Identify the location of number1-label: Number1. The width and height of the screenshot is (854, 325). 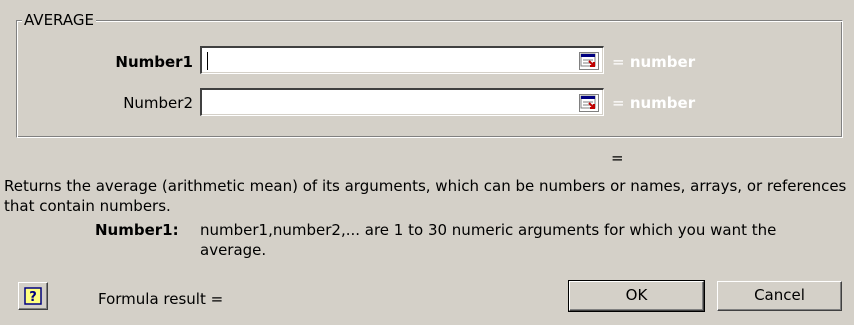
(154, 62).